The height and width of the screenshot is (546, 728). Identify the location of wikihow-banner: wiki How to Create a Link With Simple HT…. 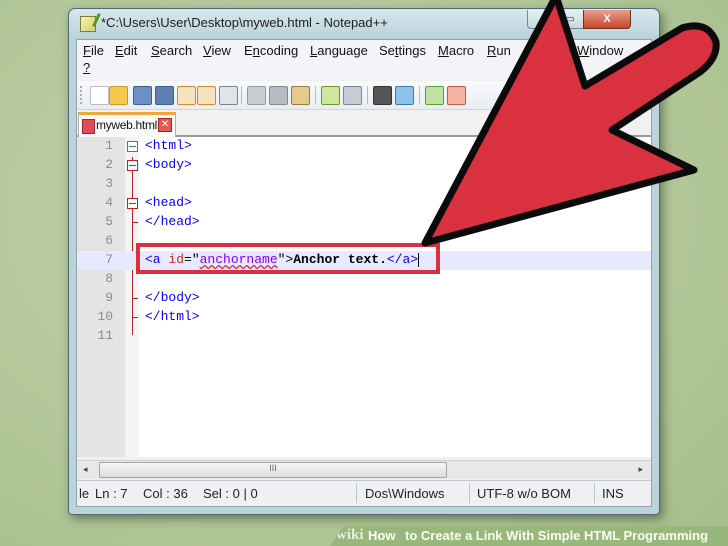
(529, 536).